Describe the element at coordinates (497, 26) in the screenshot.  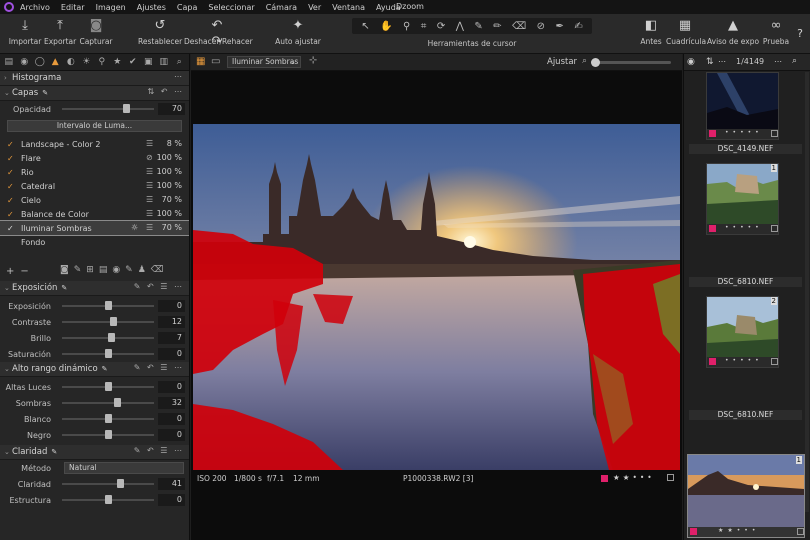
I see `brush-tool-icon: ✏` at that location.